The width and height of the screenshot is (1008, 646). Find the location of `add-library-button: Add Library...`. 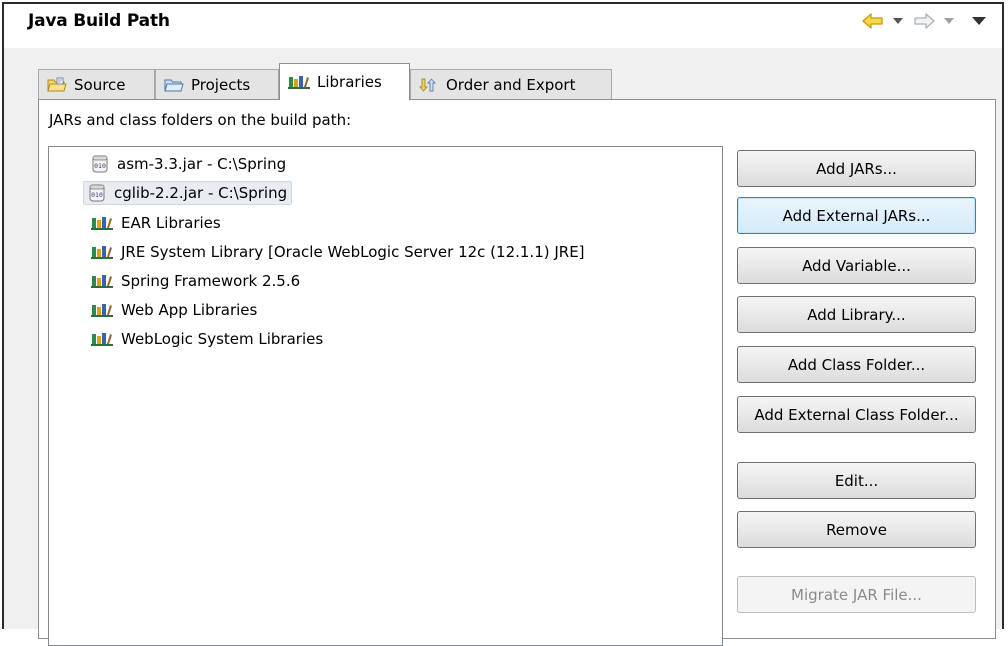

add-library-button: Add Library... is located at coordinates (856, 314).